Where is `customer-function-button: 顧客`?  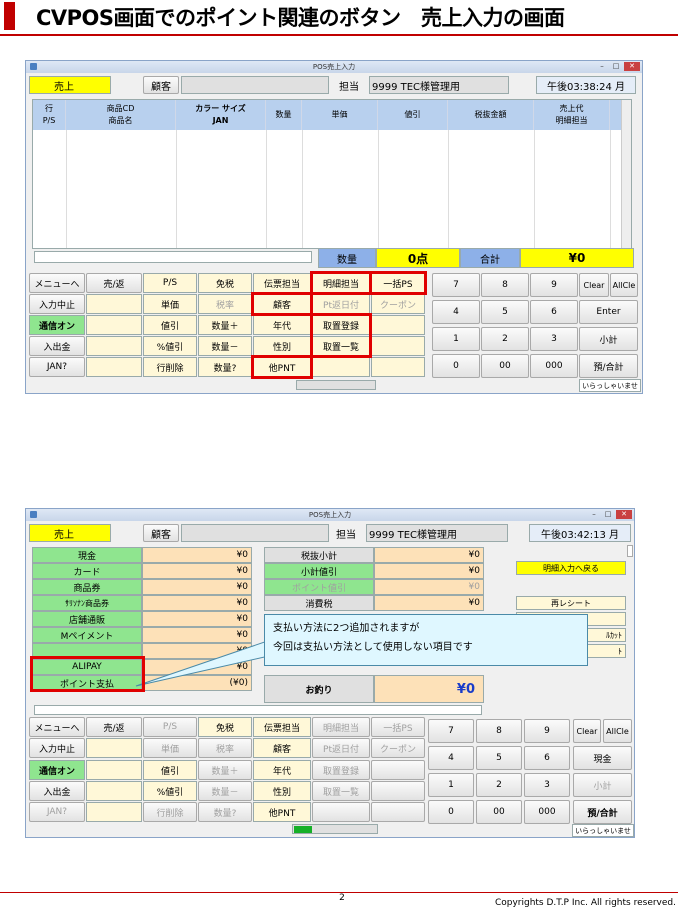 customer-function-button: 顧客 is located at coordinates (282, 748).